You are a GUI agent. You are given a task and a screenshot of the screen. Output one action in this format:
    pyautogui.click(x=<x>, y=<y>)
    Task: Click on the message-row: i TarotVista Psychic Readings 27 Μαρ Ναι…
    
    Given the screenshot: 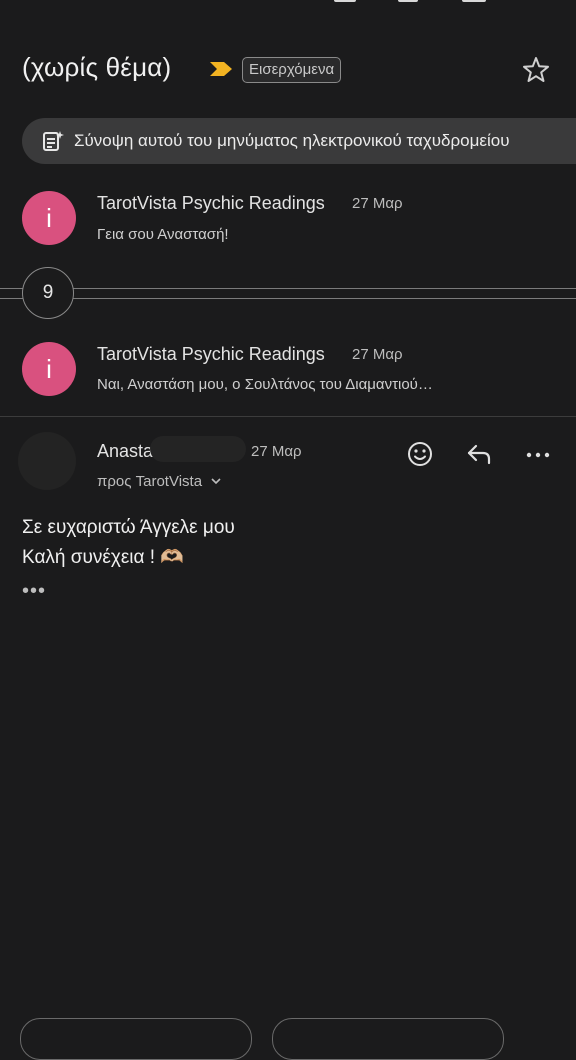 What is the action you would take?
    pyautogui.click(x=288, y=370)
    